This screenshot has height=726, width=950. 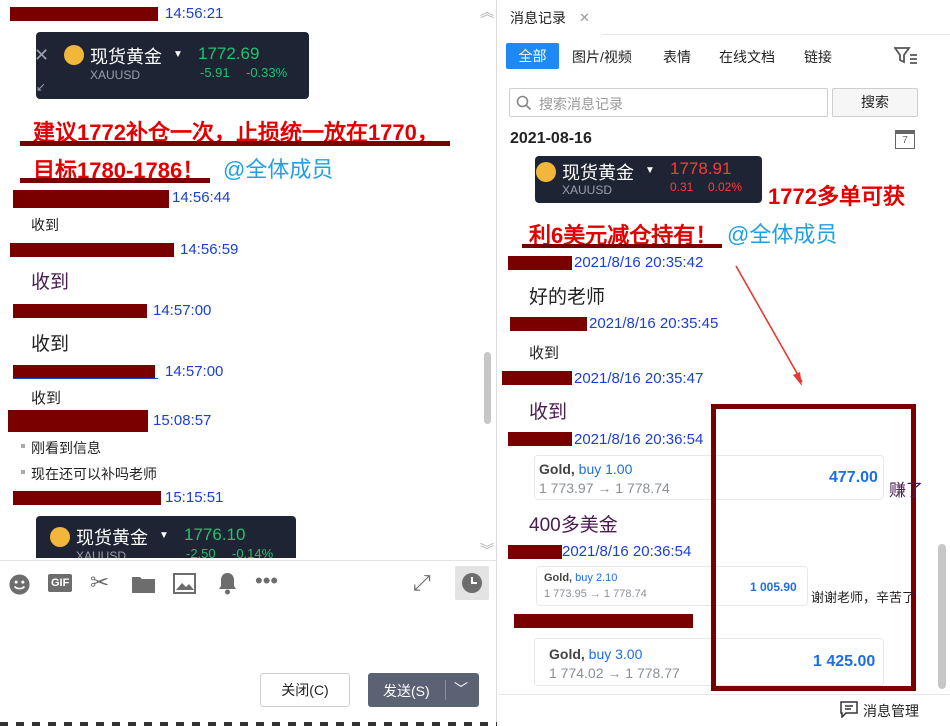 I want to click on message-text: 400多美金, so click(x=573, y=525).